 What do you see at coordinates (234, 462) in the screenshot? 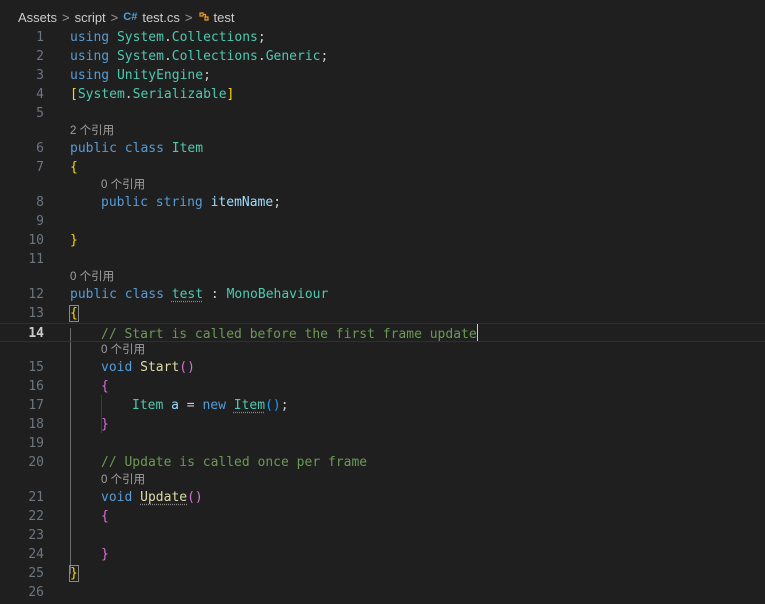
I see `line-content: // Update is called once per frame` at bounding box center [234, 462].